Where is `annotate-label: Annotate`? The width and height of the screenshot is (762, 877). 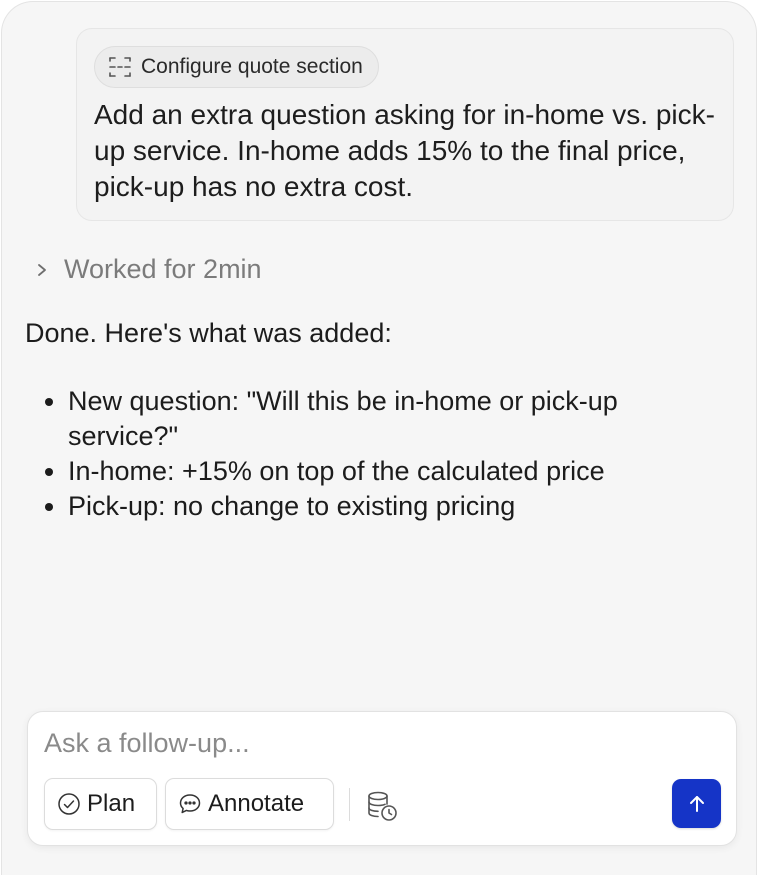
annotate-label: Annotate is located at coordinates (256, 803).